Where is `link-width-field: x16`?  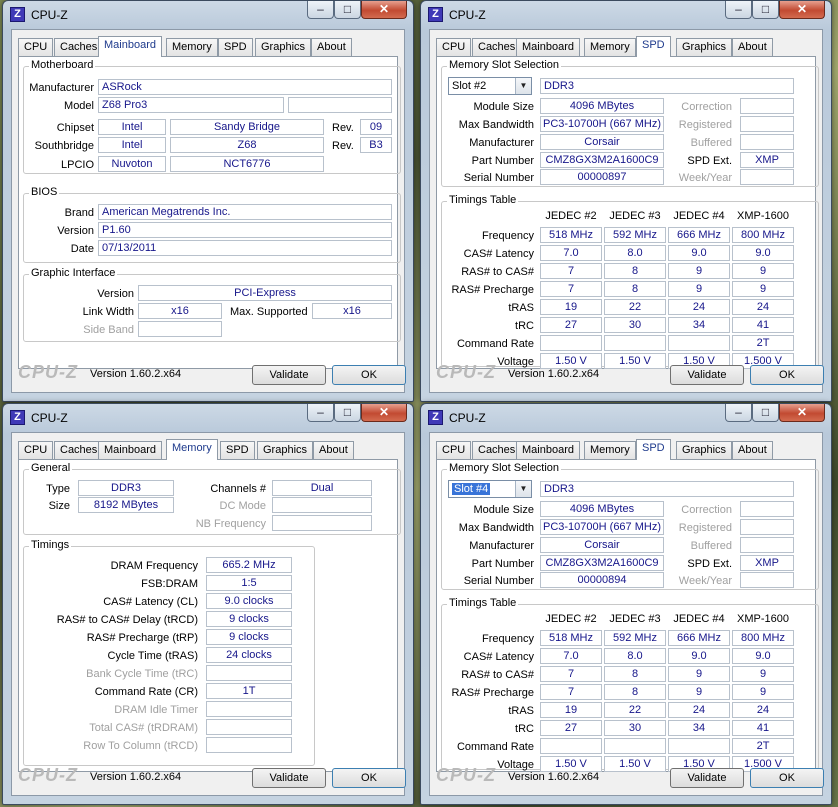 link-width-field: x16 is located at coordinates (180, 311).